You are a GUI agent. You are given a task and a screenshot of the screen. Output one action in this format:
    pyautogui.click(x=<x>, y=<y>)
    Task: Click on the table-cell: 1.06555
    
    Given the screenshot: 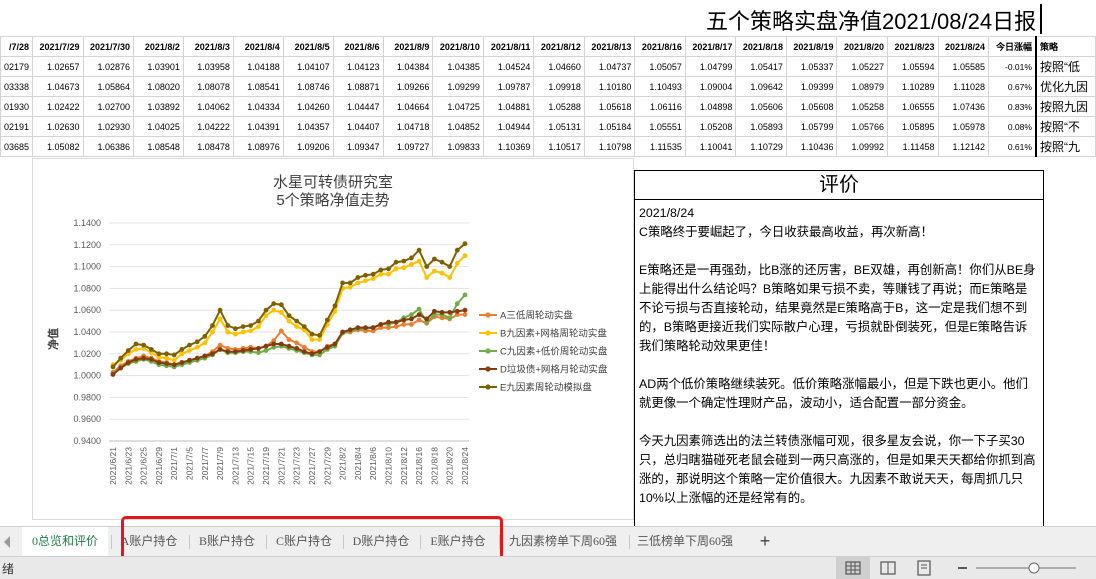 What is the action you would take?
    pyautogui.click(x=912, y=106)
    